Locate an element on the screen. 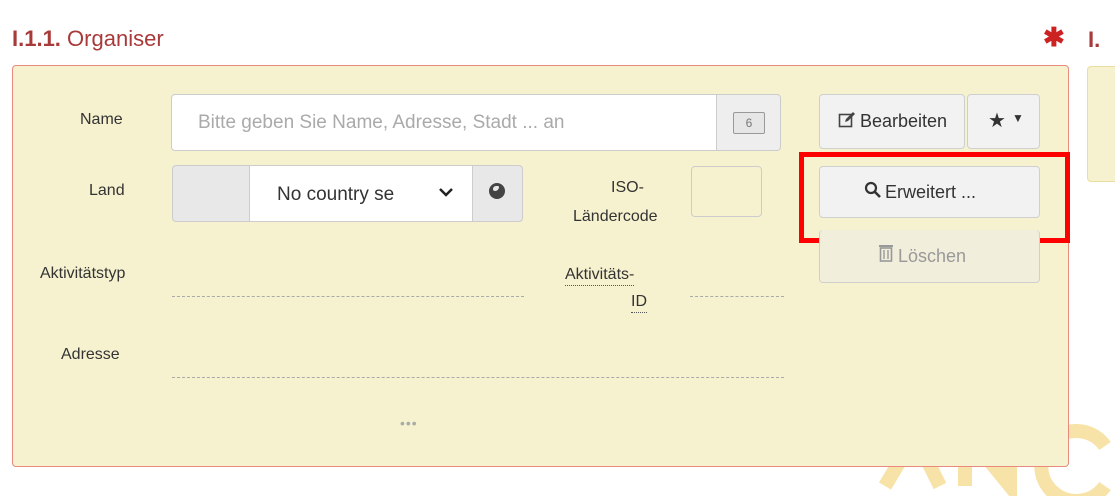 The image size is (1115, 496). activity-type-value is located at coordinates (348, 296).